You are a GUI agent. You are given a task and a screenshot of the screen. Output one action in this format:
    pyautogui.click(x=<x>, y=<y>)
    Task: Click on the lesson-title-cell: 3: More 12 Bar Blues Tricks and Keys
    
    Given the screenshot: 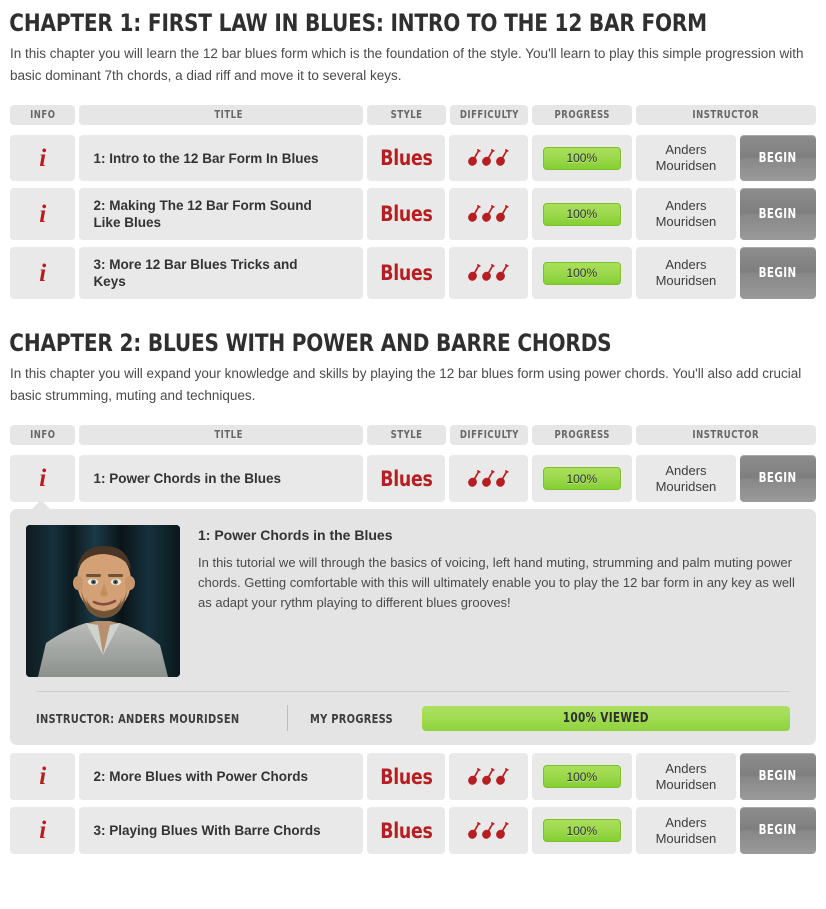 What is the action you would take?
    pyautogui.click(x=221, y=273)
    